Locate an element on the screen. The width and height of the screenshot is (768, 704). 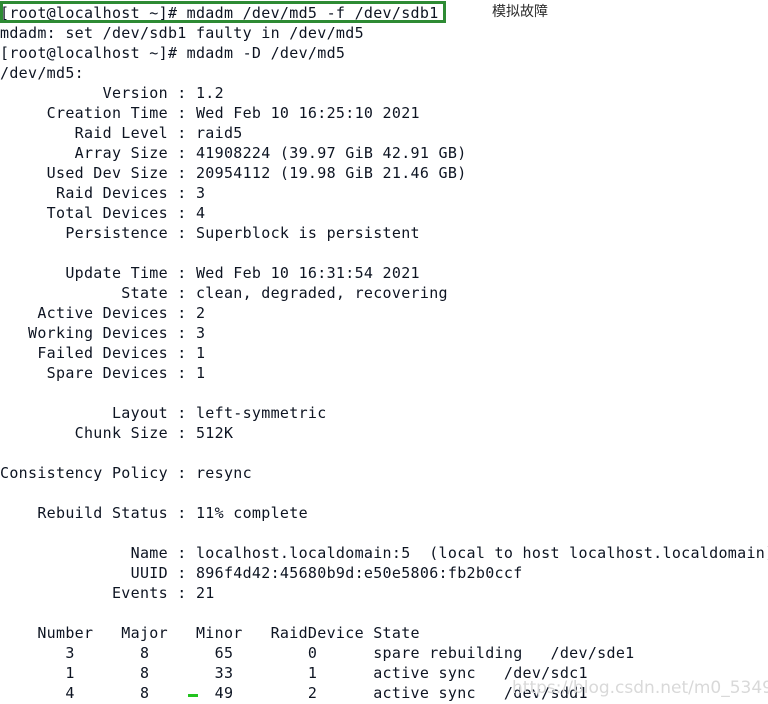
terminal-line-out-faulty-set: mdadm: set /dev/sdb1 faulty in /dev/md5 is located at coordinates (182, 33).